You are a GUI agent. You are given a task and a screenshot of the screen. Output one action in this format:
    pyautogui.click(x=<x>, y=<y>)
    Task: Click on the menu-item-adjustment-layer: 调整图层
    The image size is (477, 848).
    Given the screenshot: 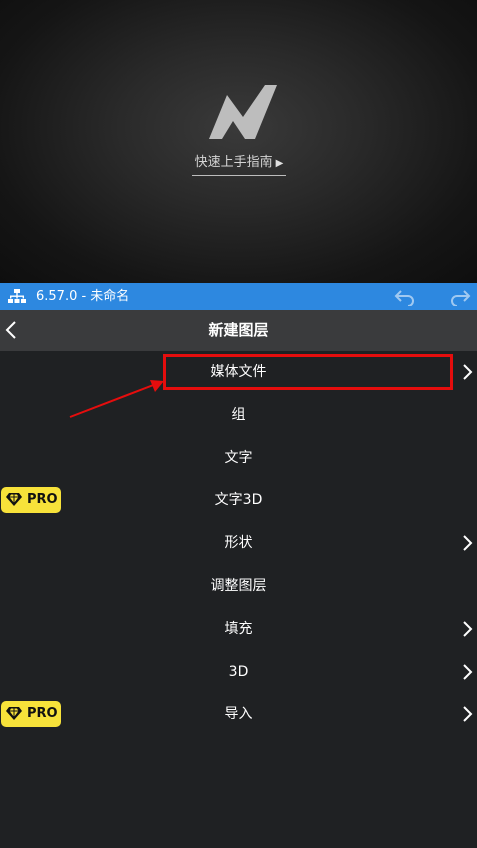 What is the action you would take?
    pyautogui.click(x=238, y=586)
    